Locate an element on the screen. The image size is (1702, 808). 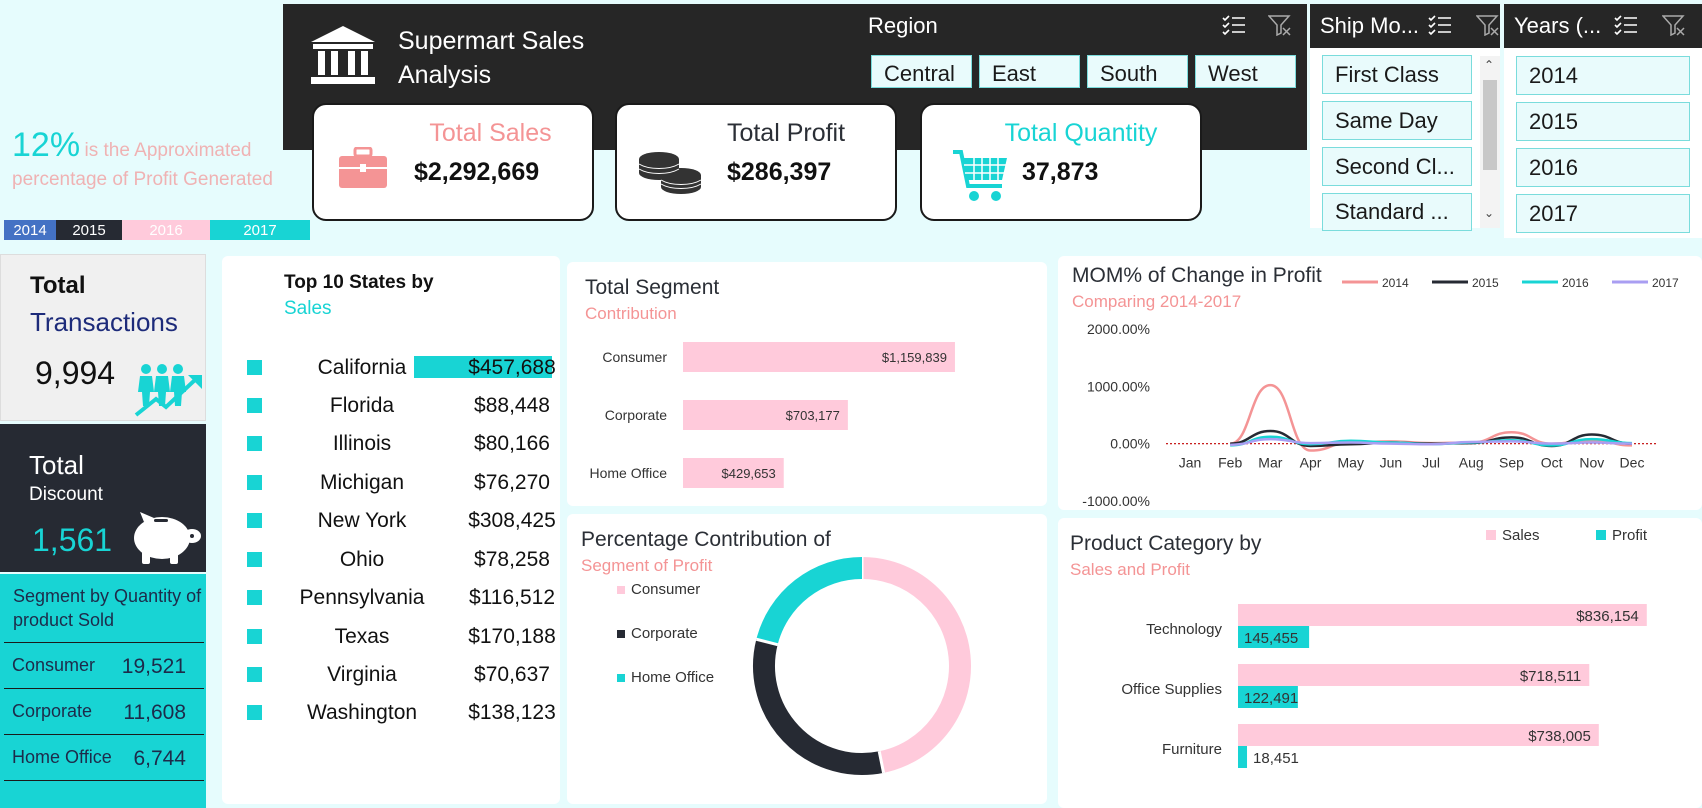
category-label: Office Supplies is located at coordinates (1171, 689).